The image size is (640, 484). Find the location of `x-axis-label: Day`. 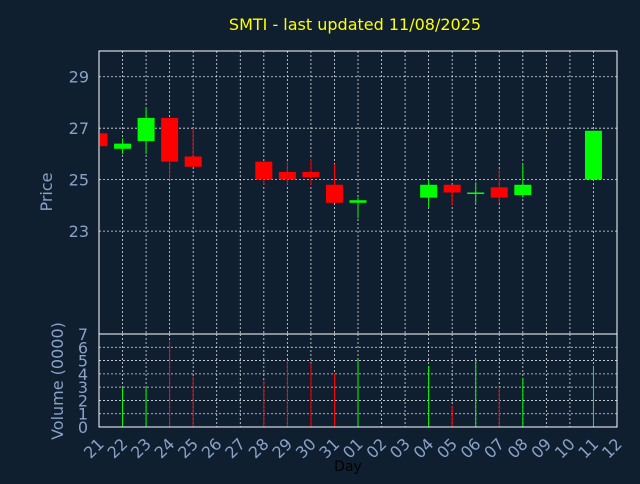

x-axis-label: Day is located at coordinates (348, 467).